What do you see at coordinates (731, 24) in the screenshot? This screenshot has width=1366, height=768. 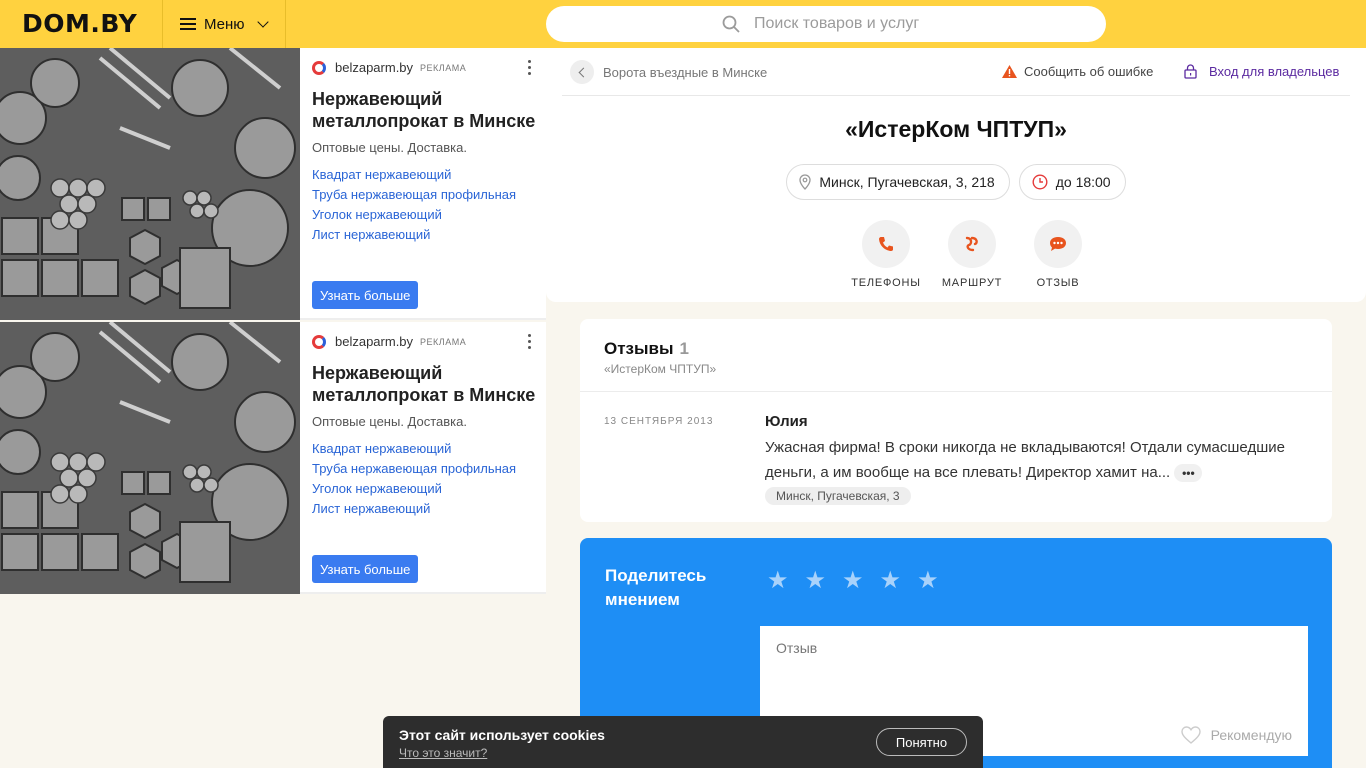 I see `search-icon` at bounding box center [731, 24].